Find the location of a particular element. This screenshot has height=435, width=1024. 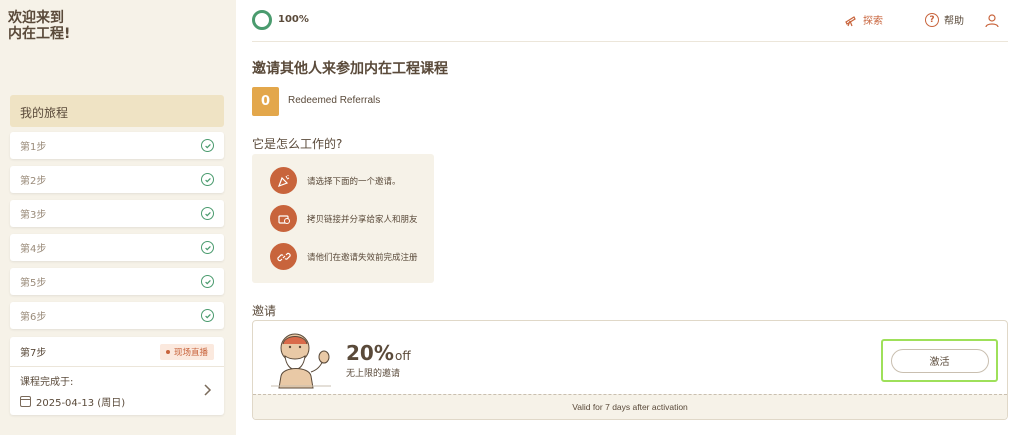

how-step-1: 请选择下面的一个邀请。 is located at coordinates (335, 180).